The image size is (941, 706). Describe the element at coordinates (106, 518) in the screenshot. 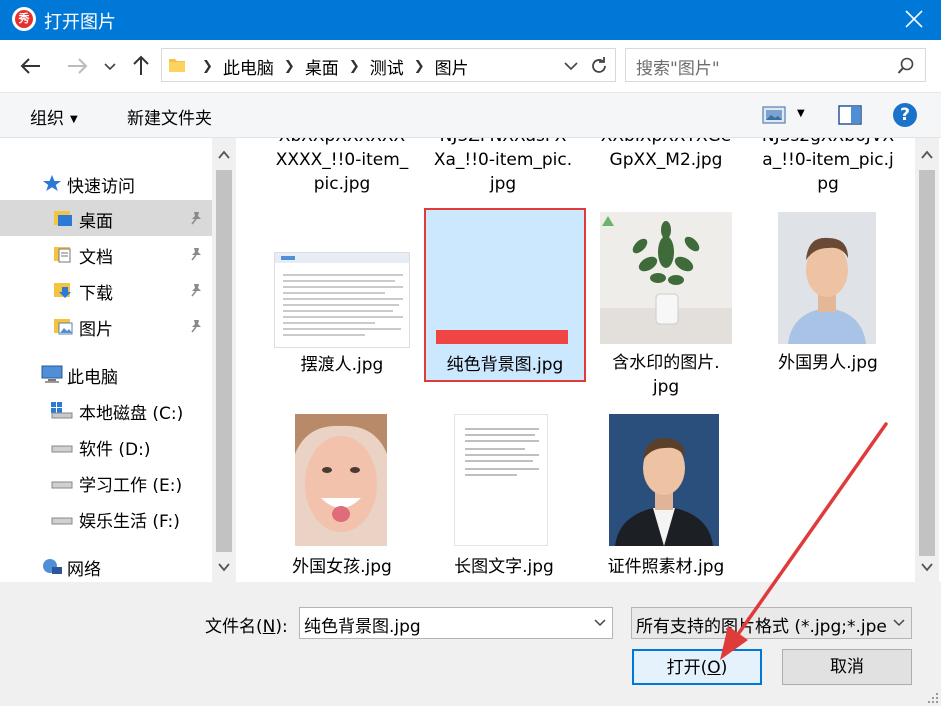

I see `nav-item-drive-f: 娱乐生活 (F:)` at that location.